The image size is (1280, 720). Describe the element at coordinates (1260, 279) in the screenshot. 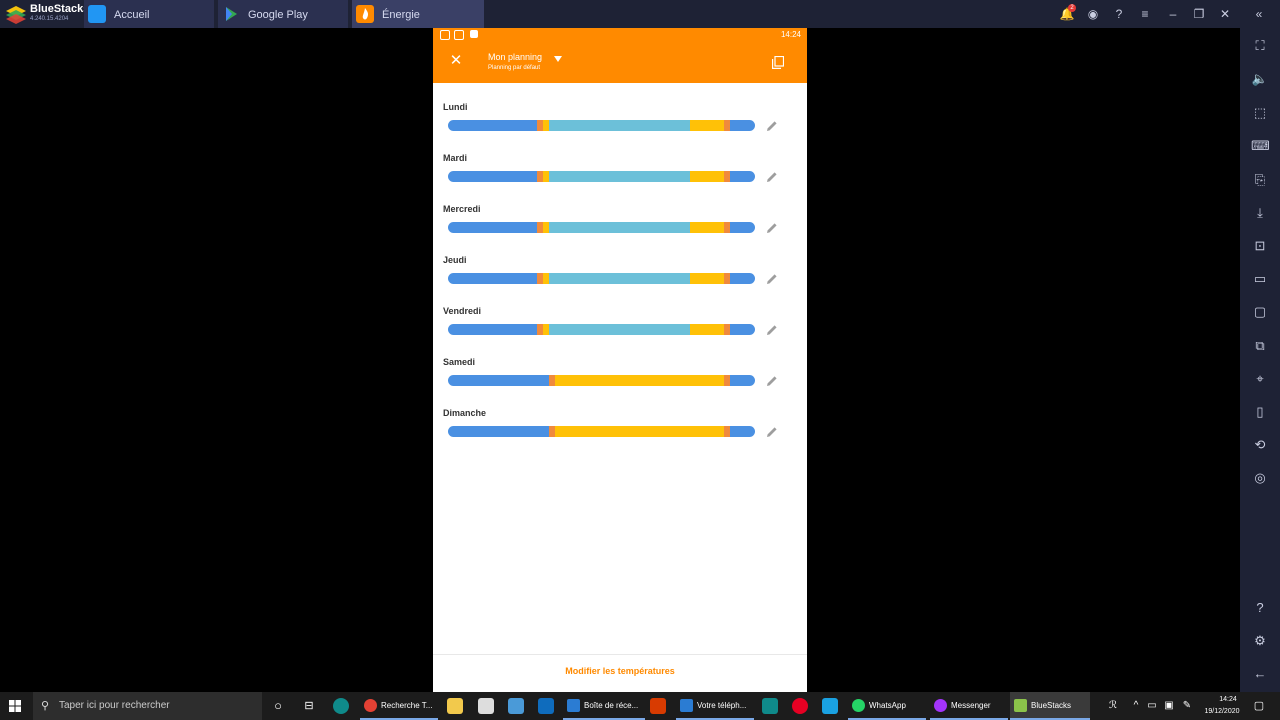

I see `record-icon: ▭` at that location.